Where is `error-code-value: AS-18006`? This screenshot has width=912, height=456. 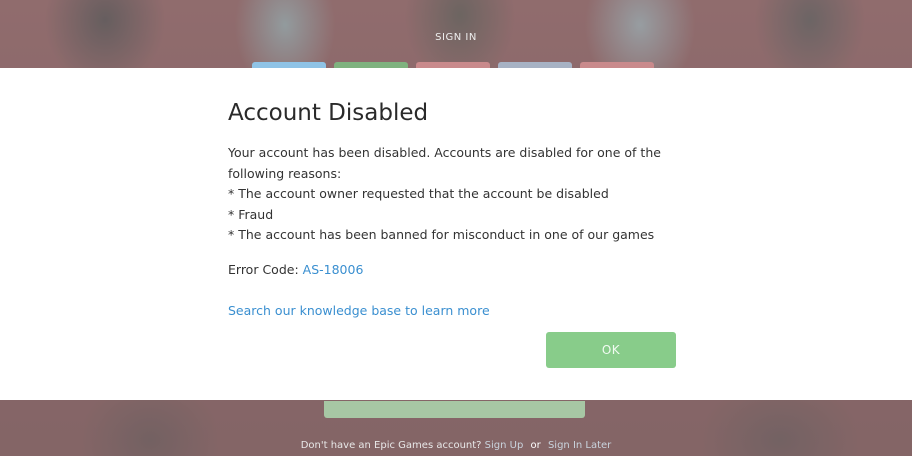
error-code-value: AS-18006 is located at coordinates (333, 269).